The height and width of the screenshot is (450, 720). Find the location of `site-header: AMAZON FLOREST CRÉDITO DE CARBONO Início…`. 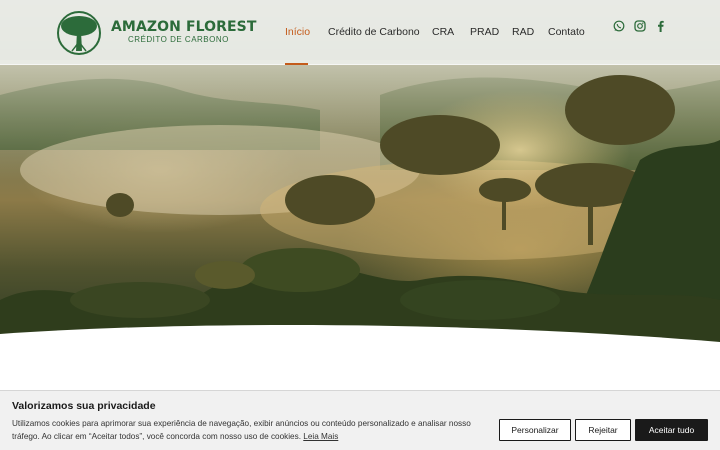

site-header: AMAZON FLOREST CRÉDITO DE CARBONO Início… is located at coordinates (360, 32).